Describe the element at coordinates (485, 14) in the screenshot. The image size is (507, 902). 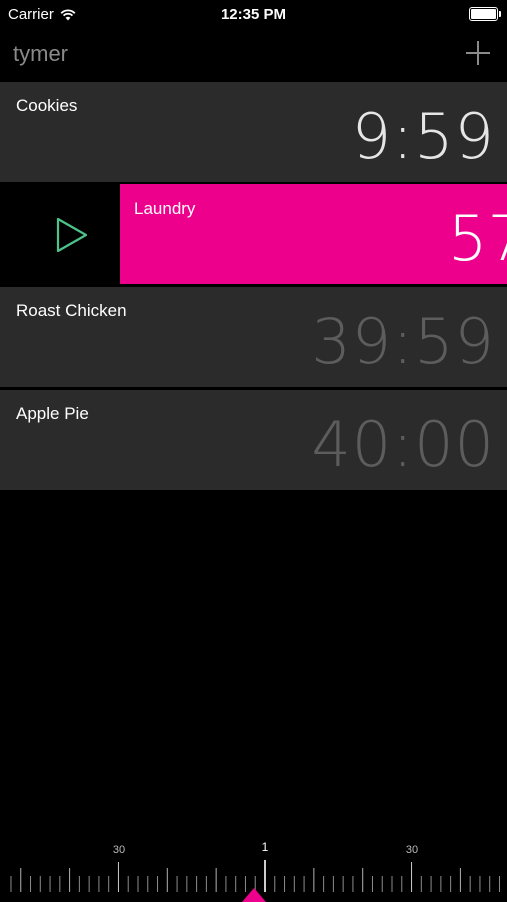
I see `battery-icon` at that location.